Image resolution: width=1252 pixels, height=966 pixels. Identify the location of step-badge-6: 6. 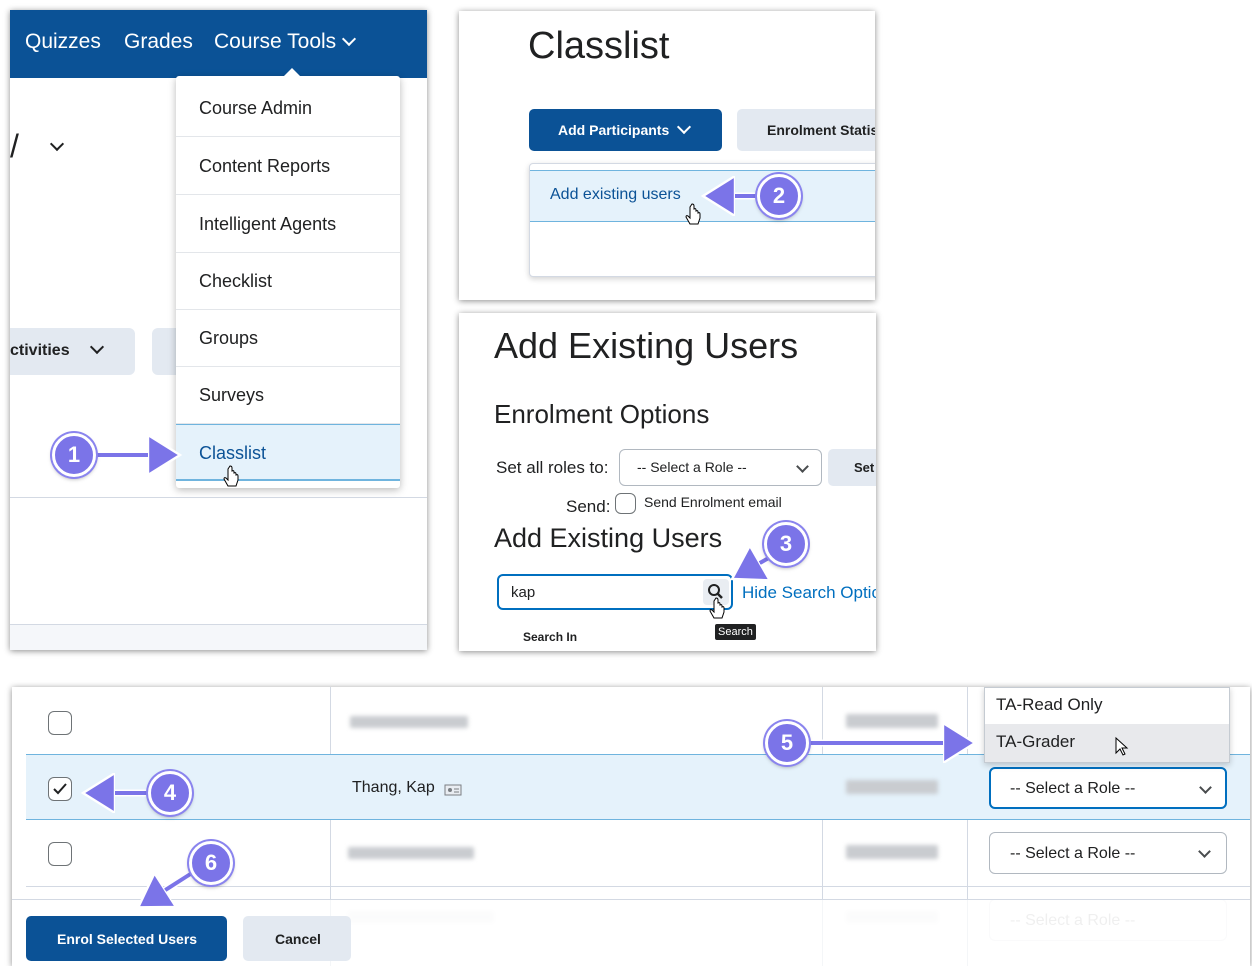
(211, 863).